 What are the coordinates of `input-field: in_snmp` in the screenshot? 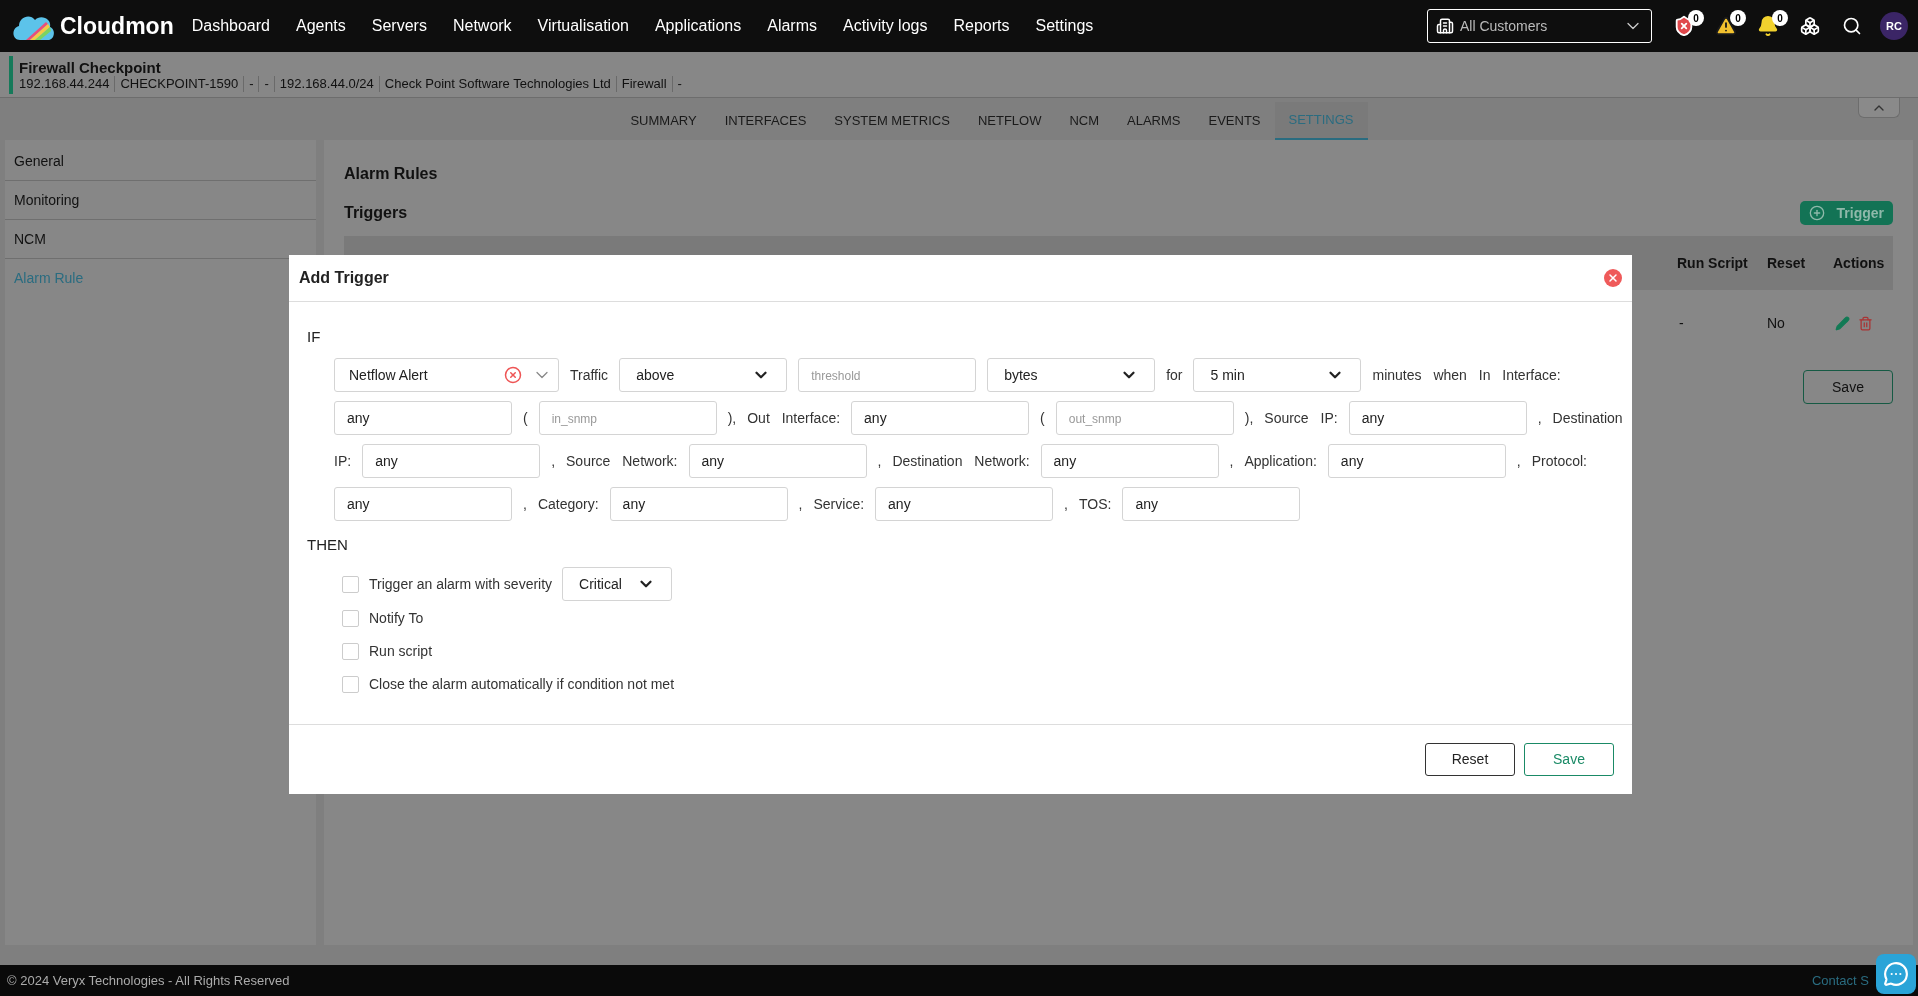 It's located at (627, 418).